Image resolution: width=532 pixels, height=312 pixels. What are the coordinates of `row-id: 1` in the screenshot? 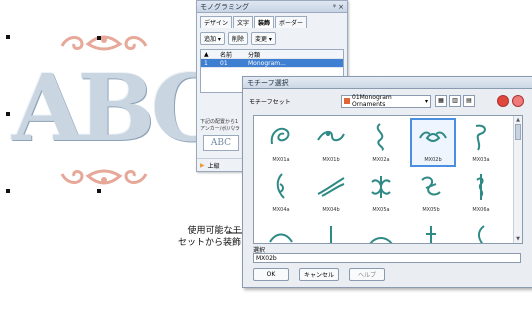 It's located at (206, 63).